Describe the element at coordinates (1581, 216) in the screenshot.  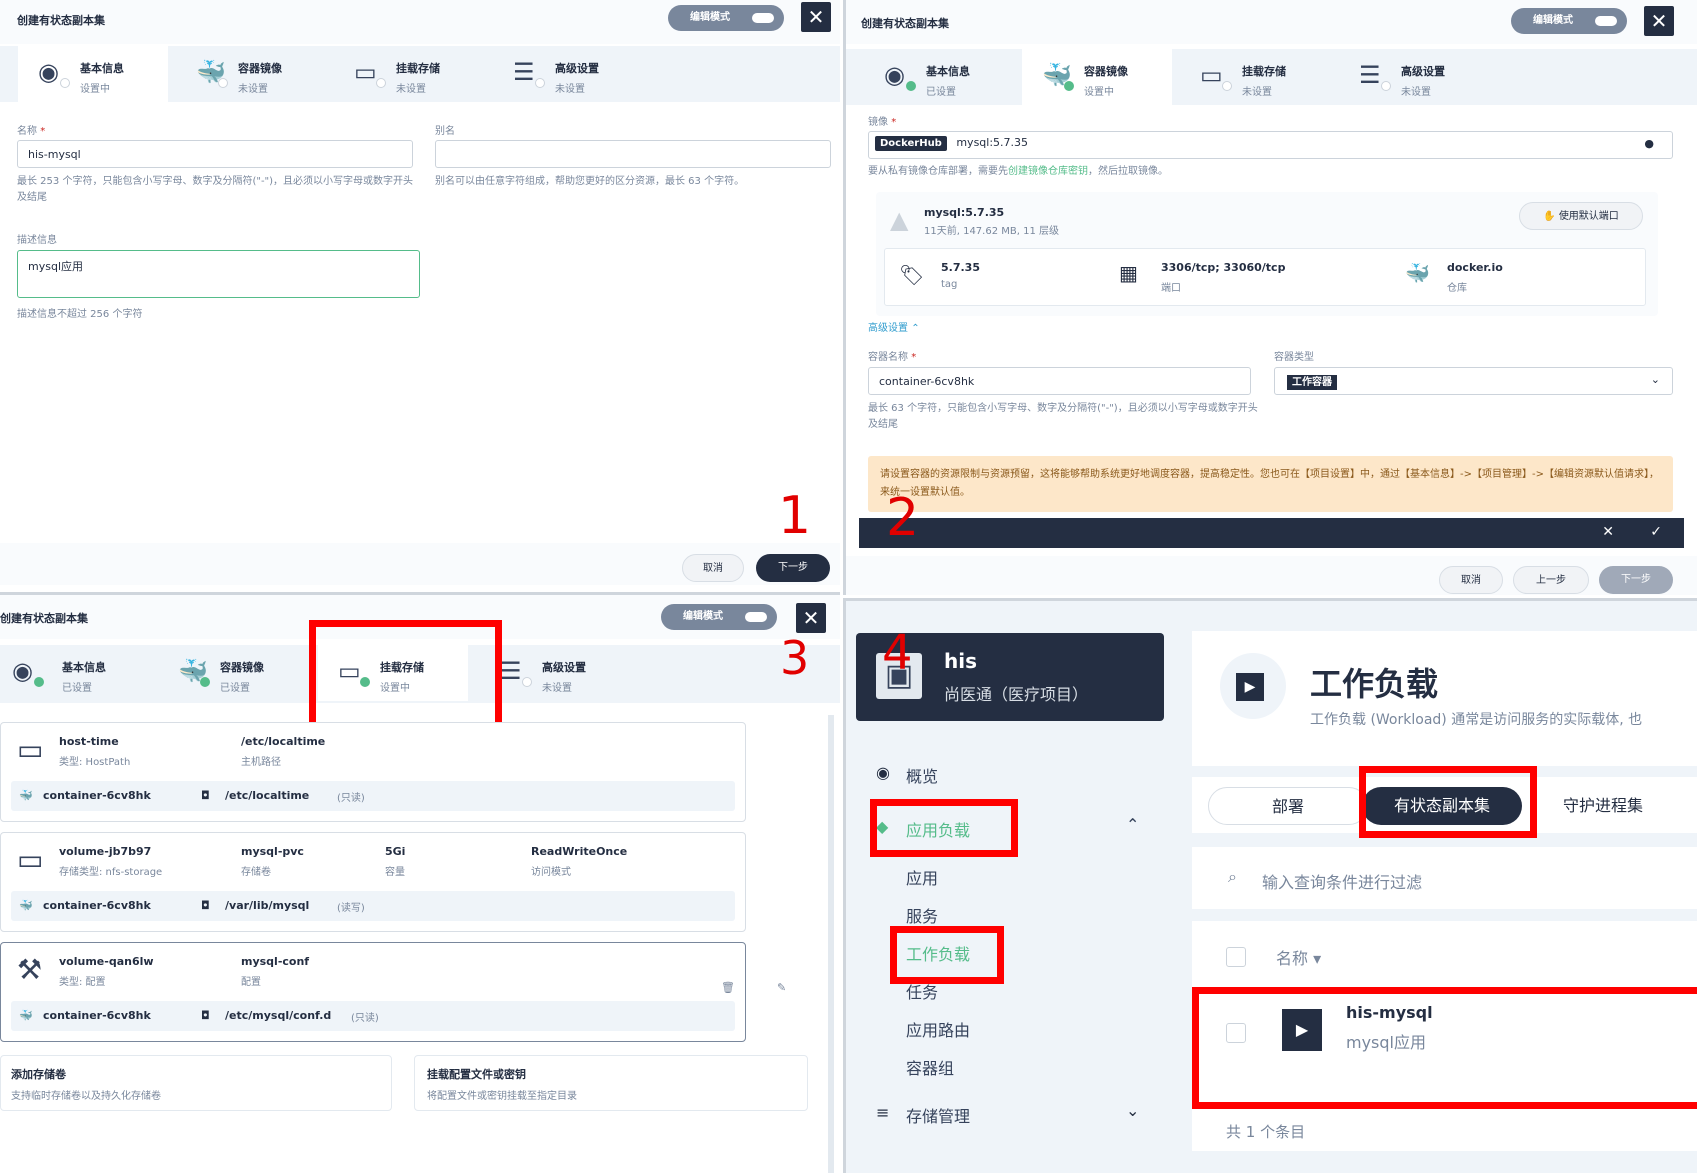
I see `use-default-ports-button: ✋ 使用默认端口` at that location.